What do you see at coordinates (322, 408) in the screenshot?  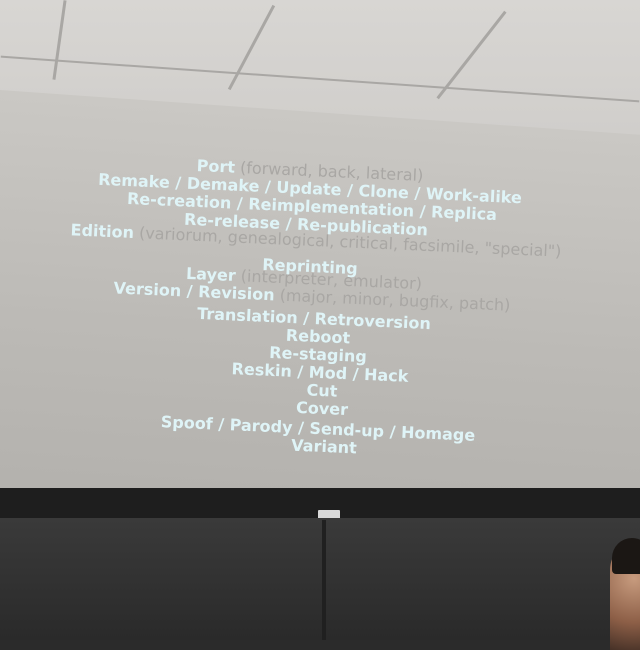 I see `slide-term: Cover` at bounding box center [322, 408].